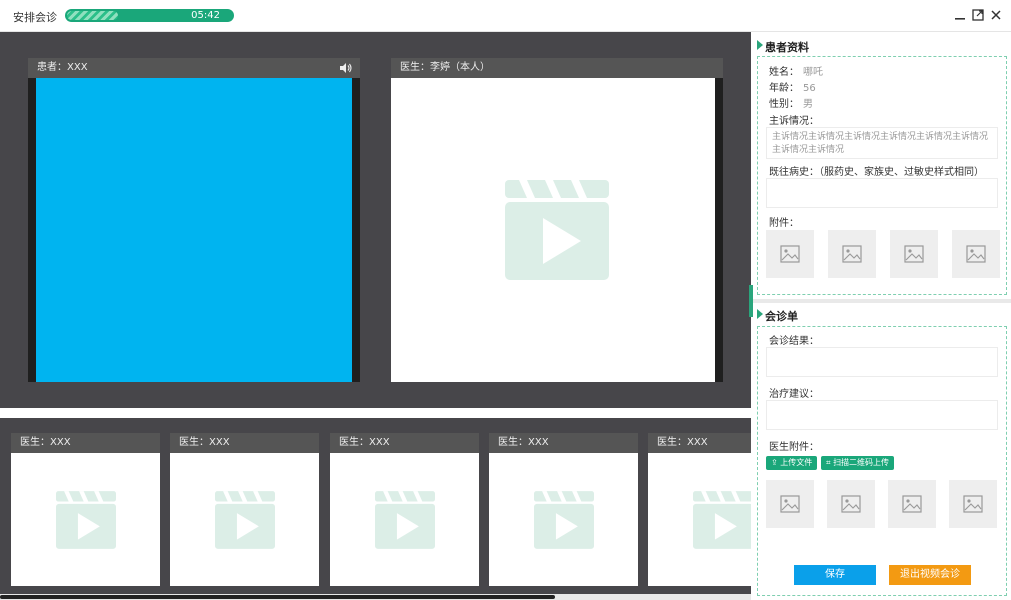 The image size is (1011, 600). Describe the element at coordinates (978, 16) in the screenshot. I see `maximize-icon` at that location.